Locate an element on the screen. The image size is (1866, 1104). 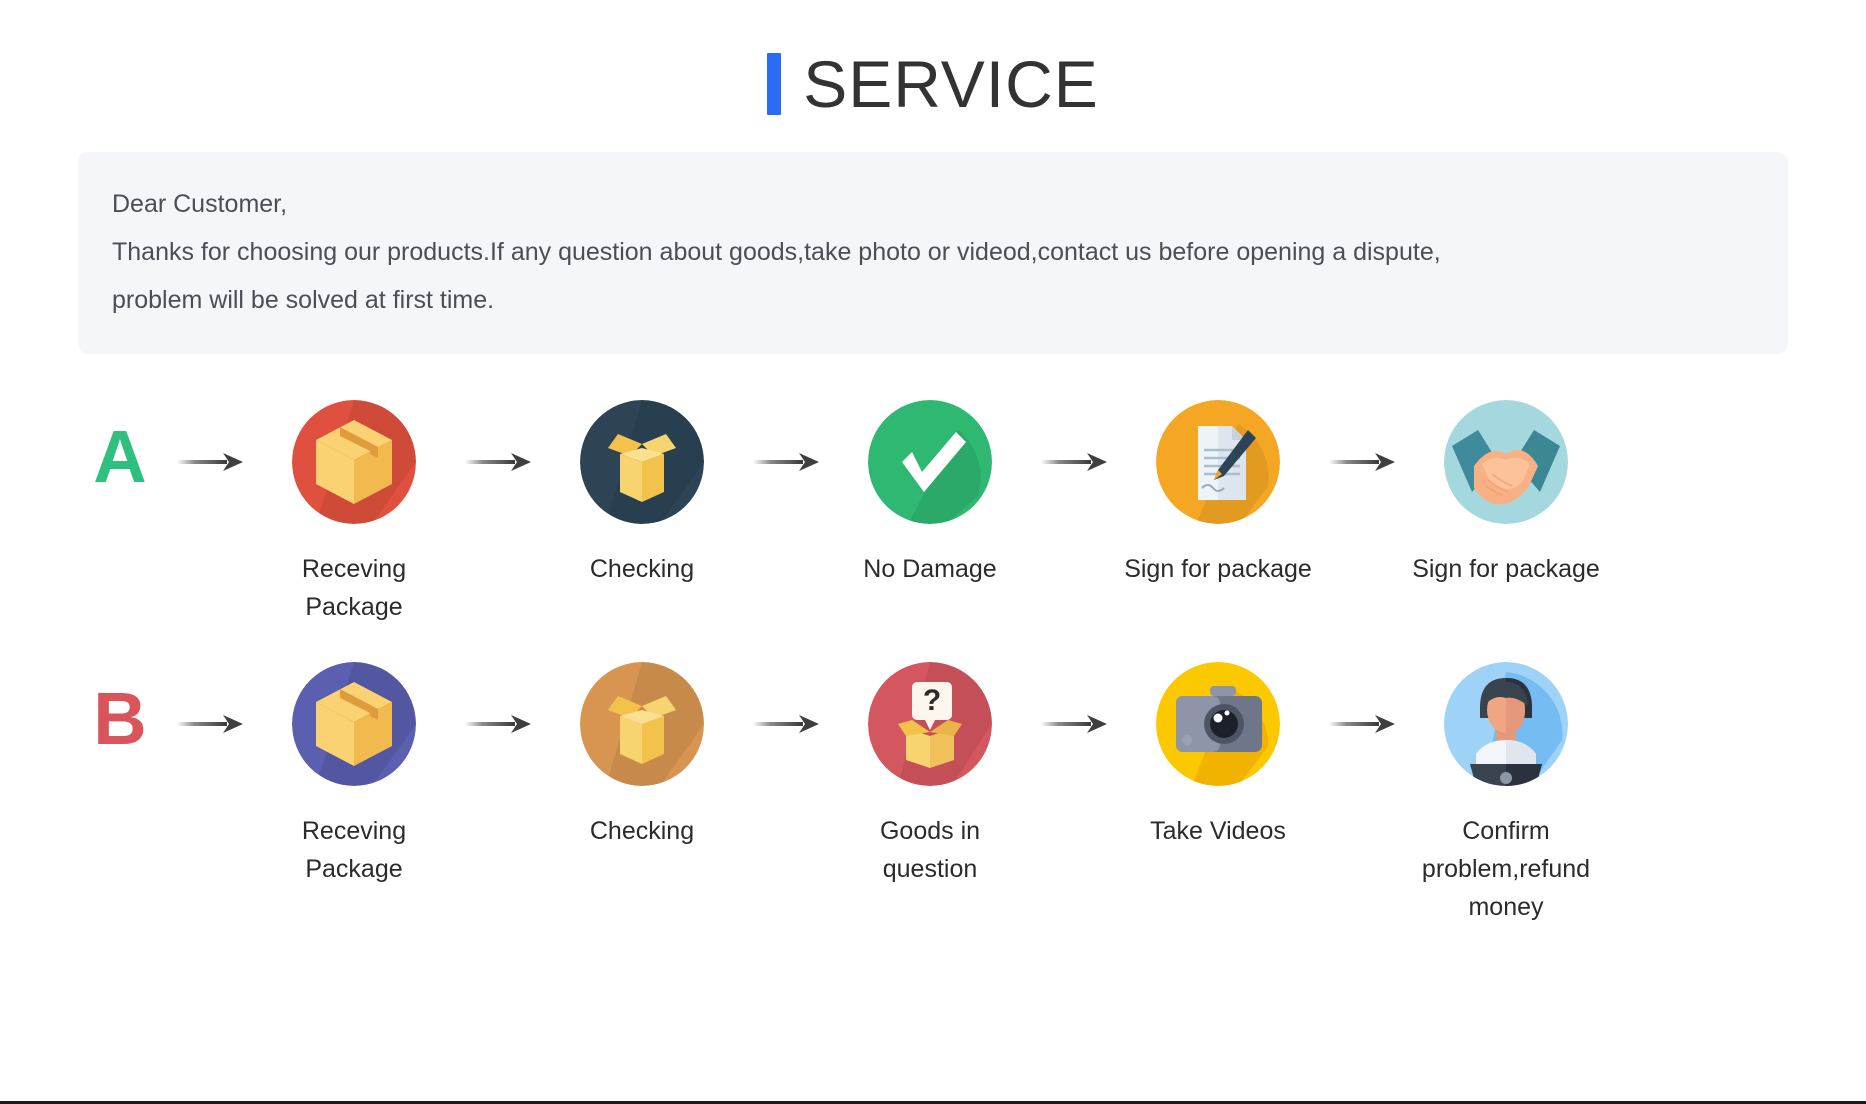
flow-step-label: Confirm problem,refund money is located at coordinates (1506, 869).